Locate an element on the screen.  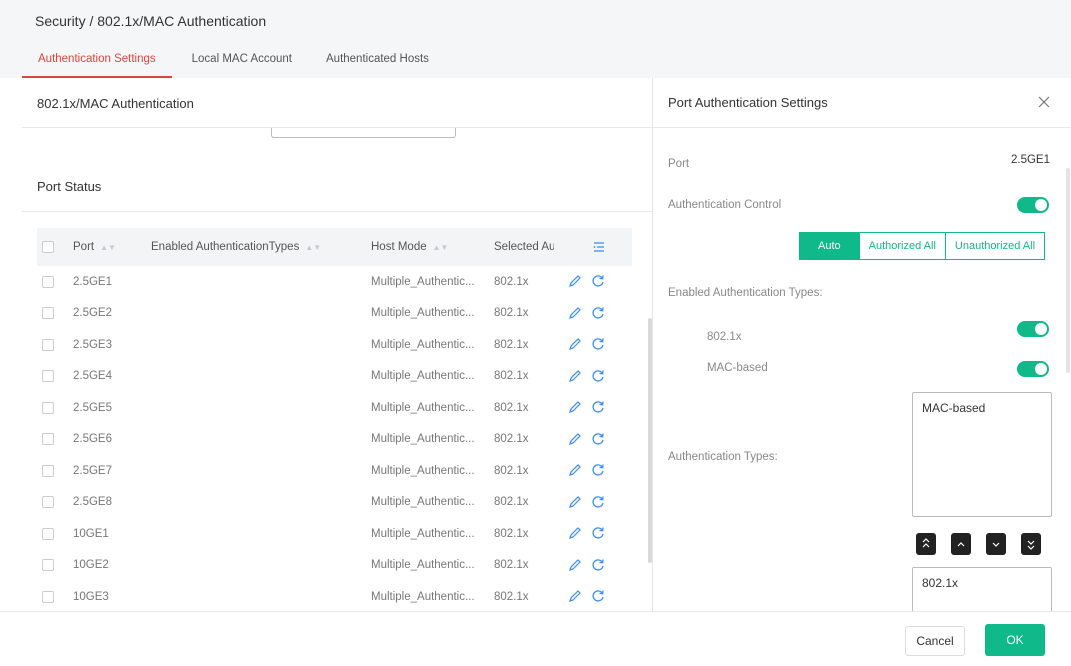
table-row: 10GE3 Multiple_Authentic... 802.1x is located at coordinates (334, 597).